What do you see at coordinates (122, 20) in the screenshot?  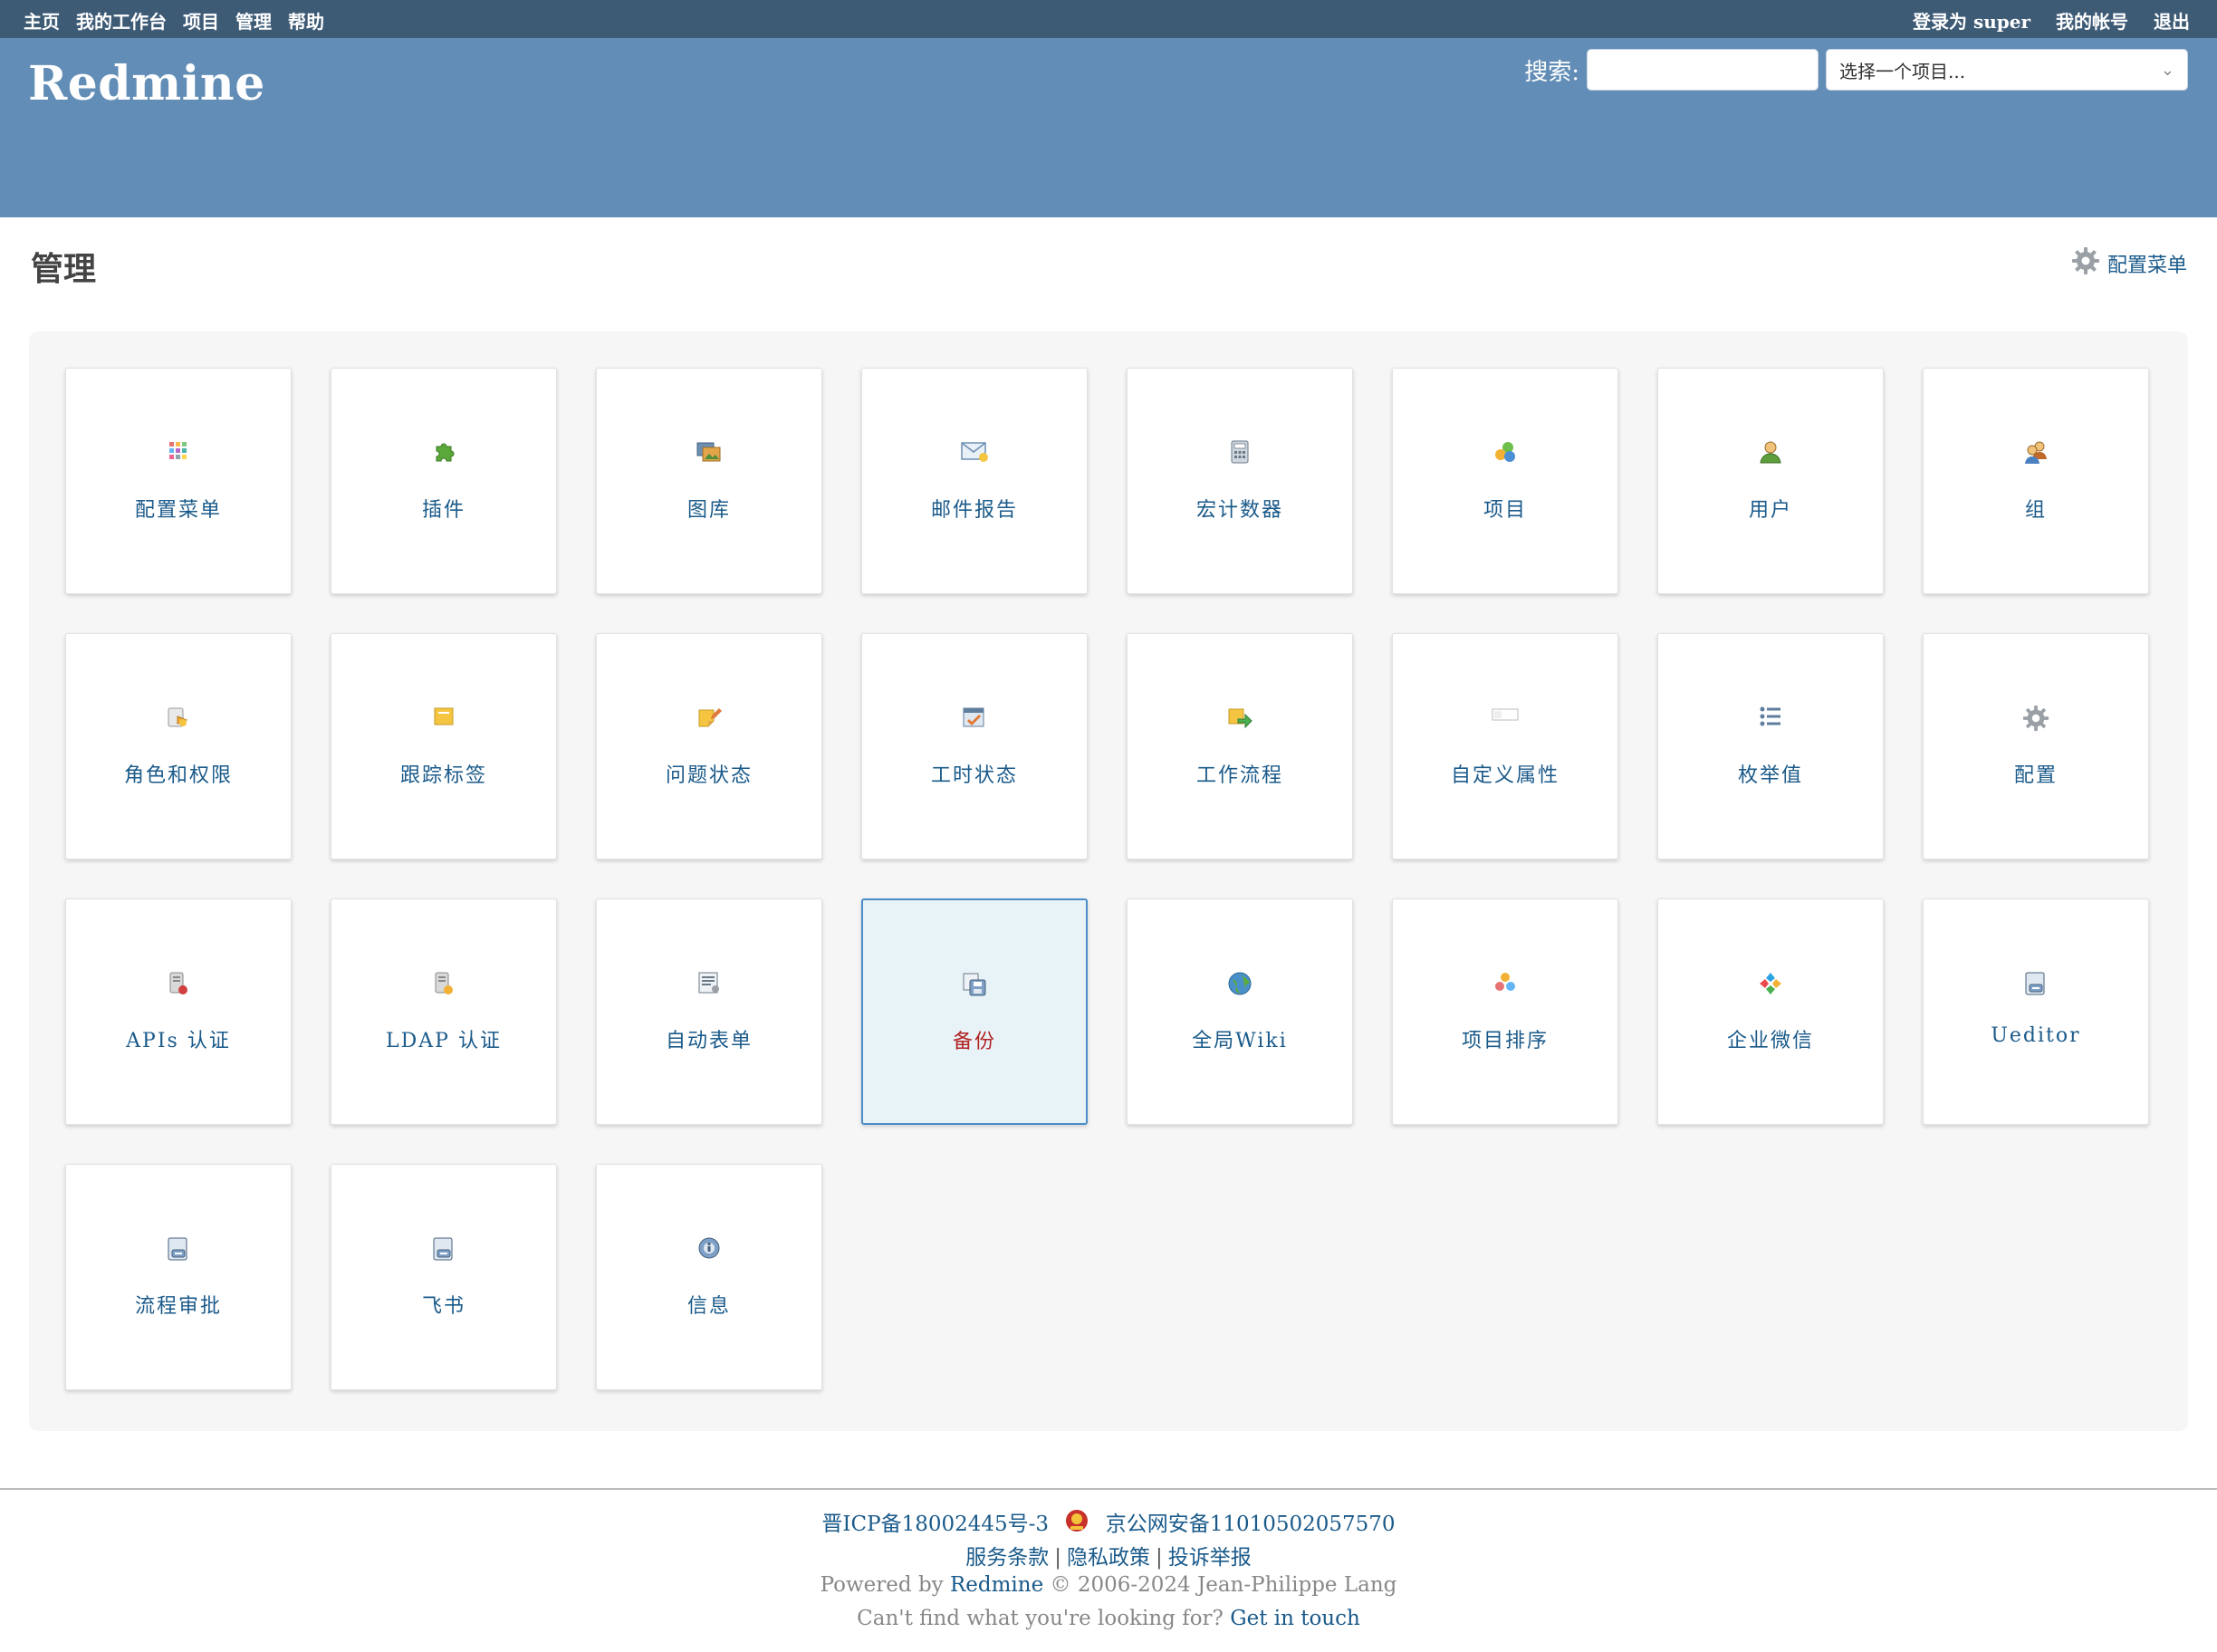 I see `menu-my-page-link: 我的工作台` at bounding box center [122, 20].